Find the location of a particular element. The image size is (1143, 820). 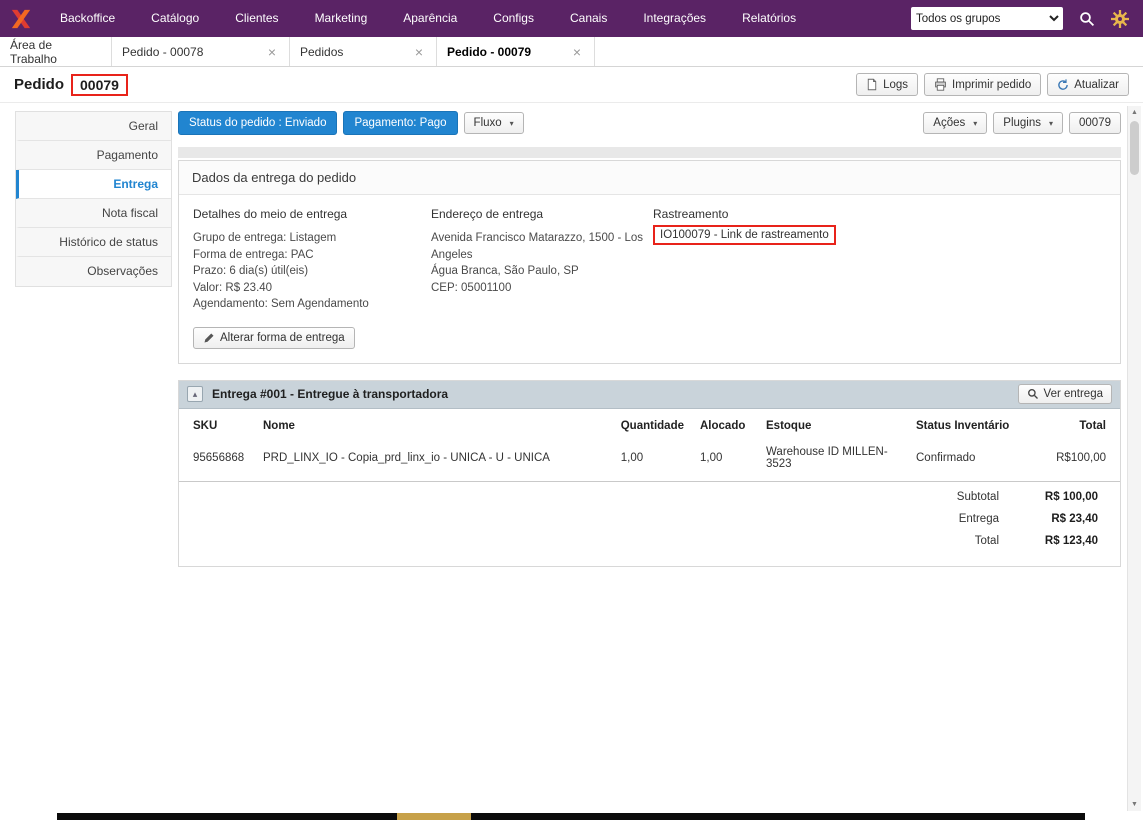

tab-pedidos: Pedidos × is located at coordinates (363, 51).